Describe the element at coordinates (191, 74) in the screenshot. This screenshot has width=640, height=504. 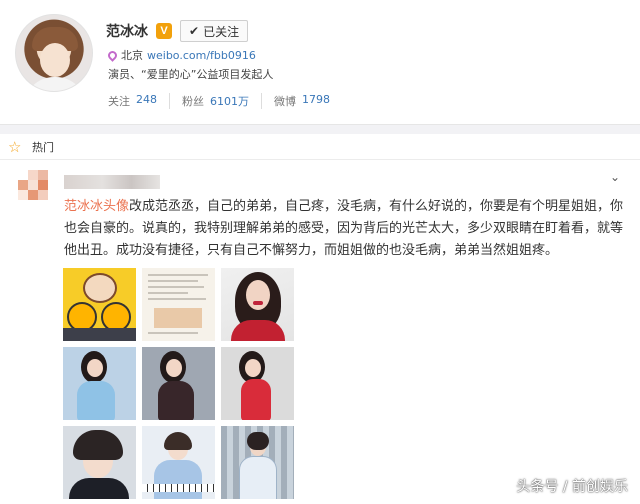
I see `profile-bio: 演员、“爱里的心”公益项目发起人` at that location.